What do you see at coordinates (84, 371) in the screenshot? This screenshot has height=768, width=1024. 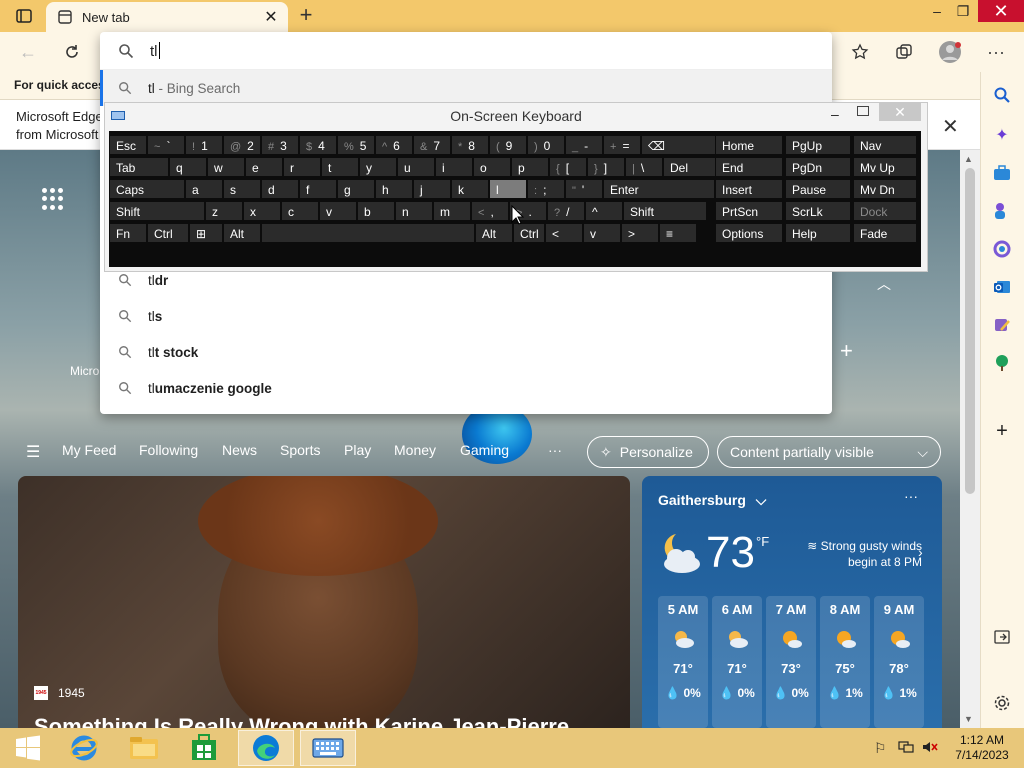 I see `quick-link-label: Micro` at bounding box center [84, 371].